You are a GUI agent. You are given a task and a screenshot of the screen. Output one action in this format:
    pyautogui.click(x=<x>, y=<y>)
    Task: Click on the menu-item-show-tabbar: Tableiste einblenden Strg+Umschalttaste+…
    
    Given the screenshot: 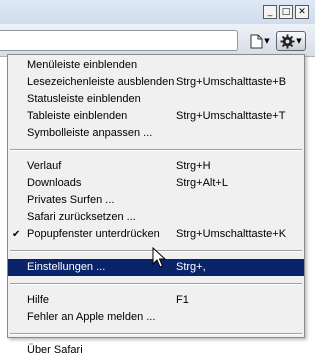 What is the action you would take?
    pyautogui.click(x=156, y=116)
    